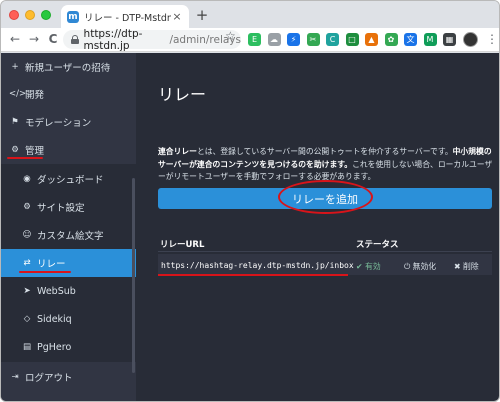  What do you see at coordinates (313, 39) in the screenshot?
I see `tool-extension-icon: ✂` at bounding box center [313, 39].